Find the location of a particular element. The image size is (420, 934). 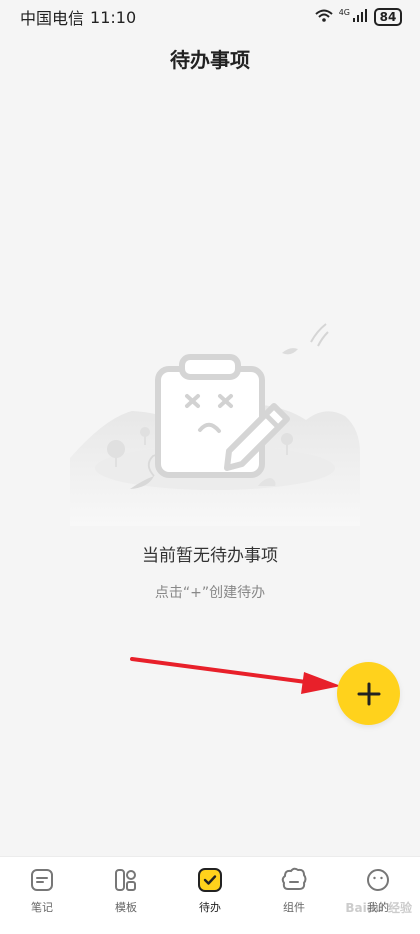

page-title: 待办事项 is located at coordinates (210, 60).